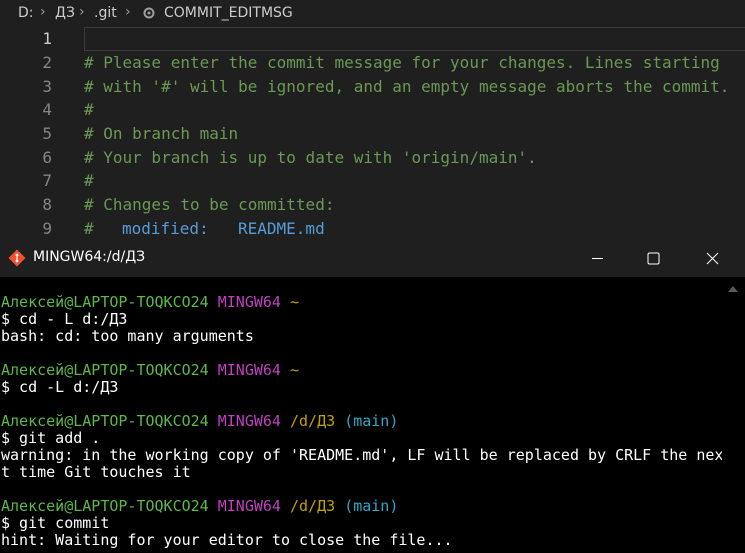 The image size is (745, 553). Describe the element at coordinates (89, 257) in the screenshot. I see `terminal-title: MINGW64:/d/ДЗ` at that location.